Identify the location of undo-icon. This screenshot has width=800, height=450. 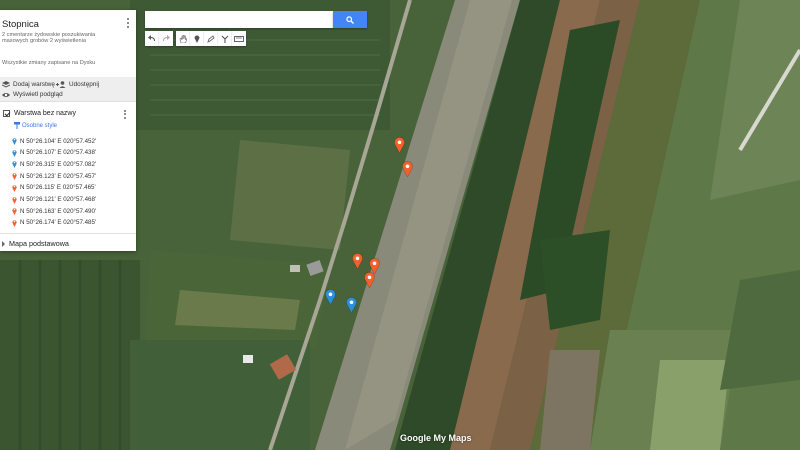
(151, 38).